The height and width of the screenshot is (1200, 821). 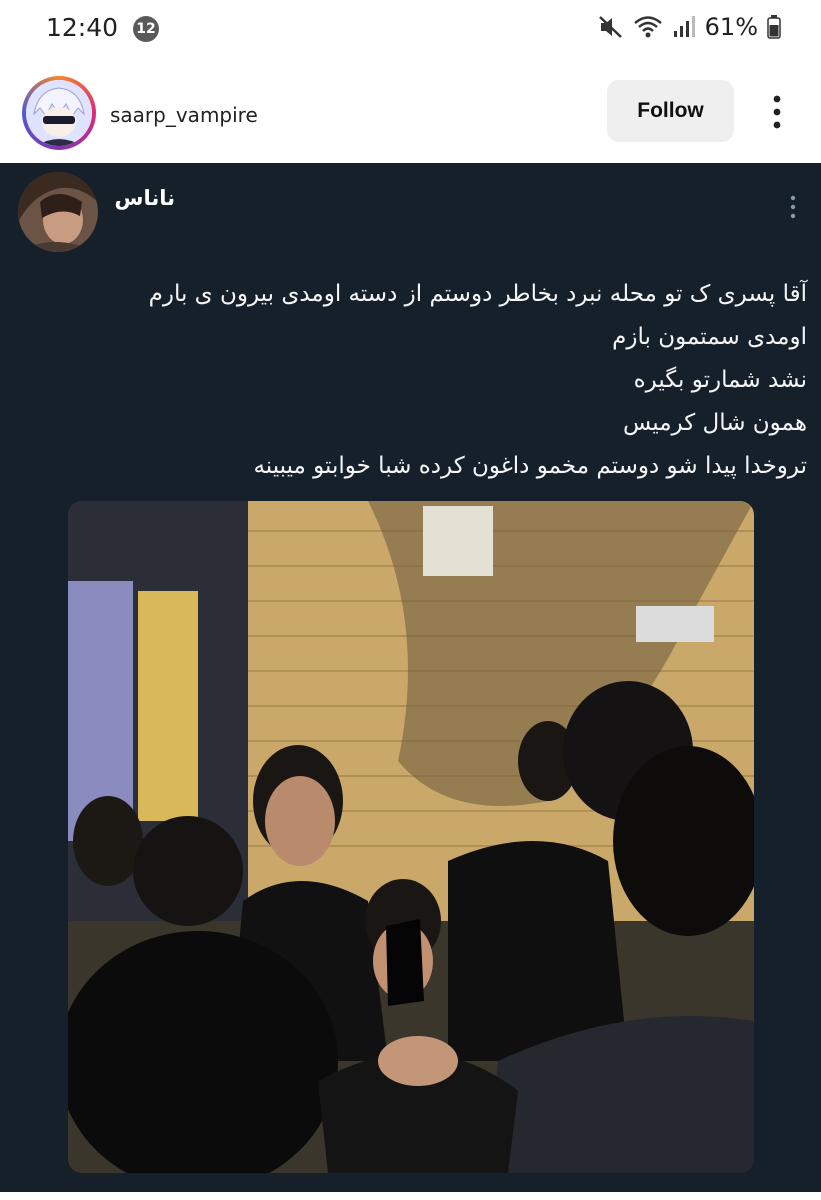 I want to click on profile-avatar, so click(x=59, y=113).